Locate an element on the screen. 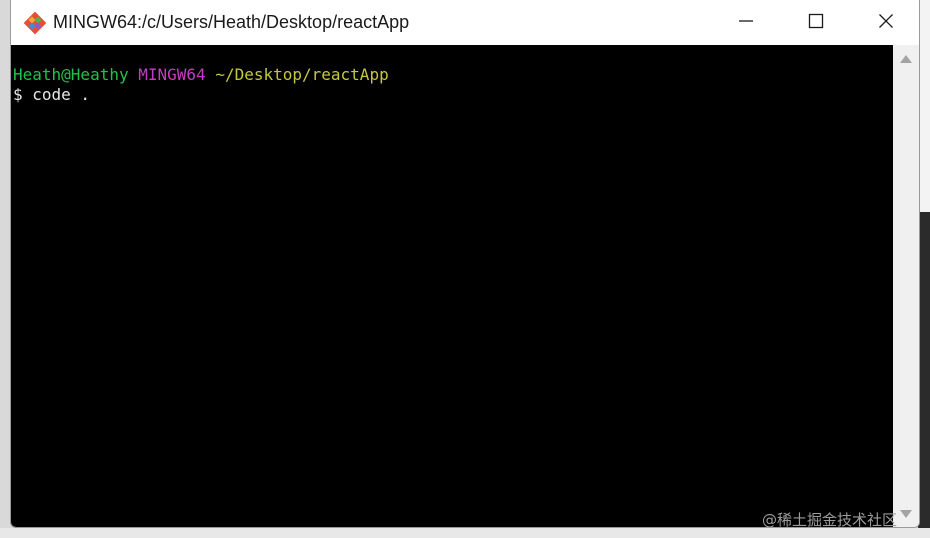 This screenshot has height=538, width=930. prompt-path: ~/Desktop/reactApp is located at coordinates (302, 74).